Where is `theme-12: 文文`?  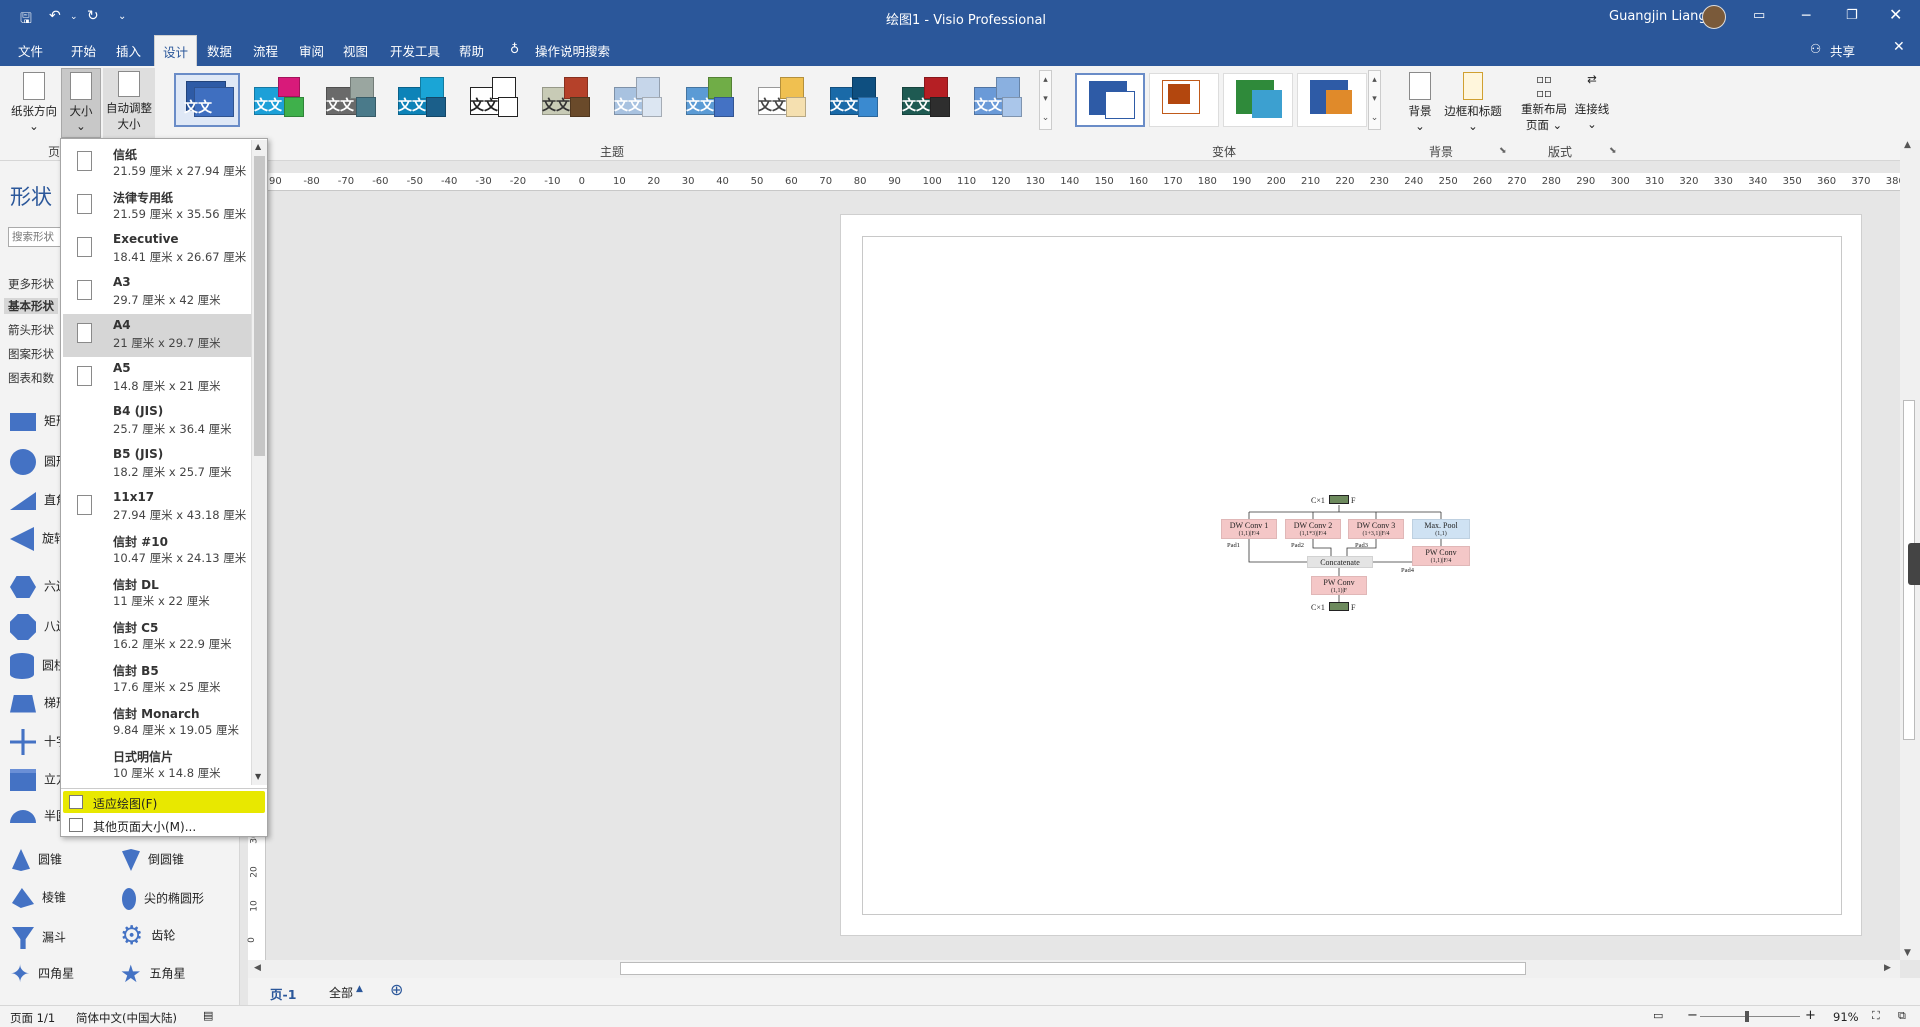 theme-12: 文文 is located at coordinates (999, 100).